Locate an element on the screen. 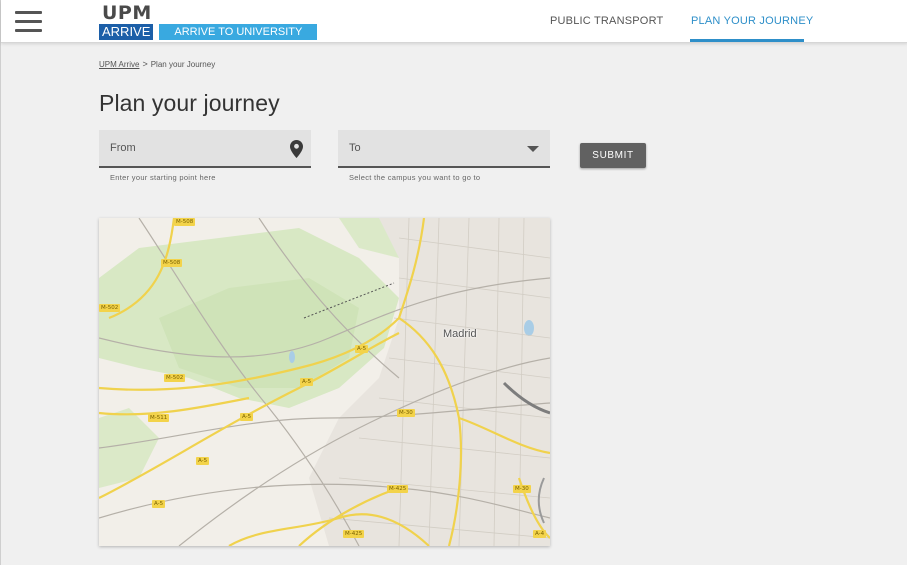  logo-arrive-text: ARRIVE is located at coordinates (126, 32).